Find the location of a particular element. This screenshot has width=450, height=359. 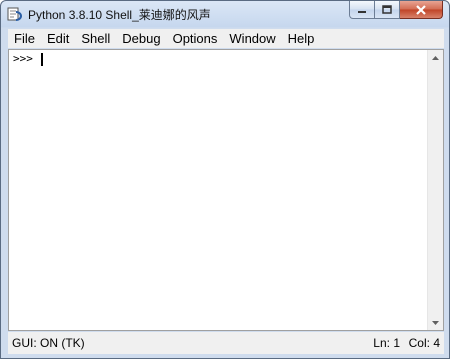

menu-options: Options is located at coordinates (195, 38).